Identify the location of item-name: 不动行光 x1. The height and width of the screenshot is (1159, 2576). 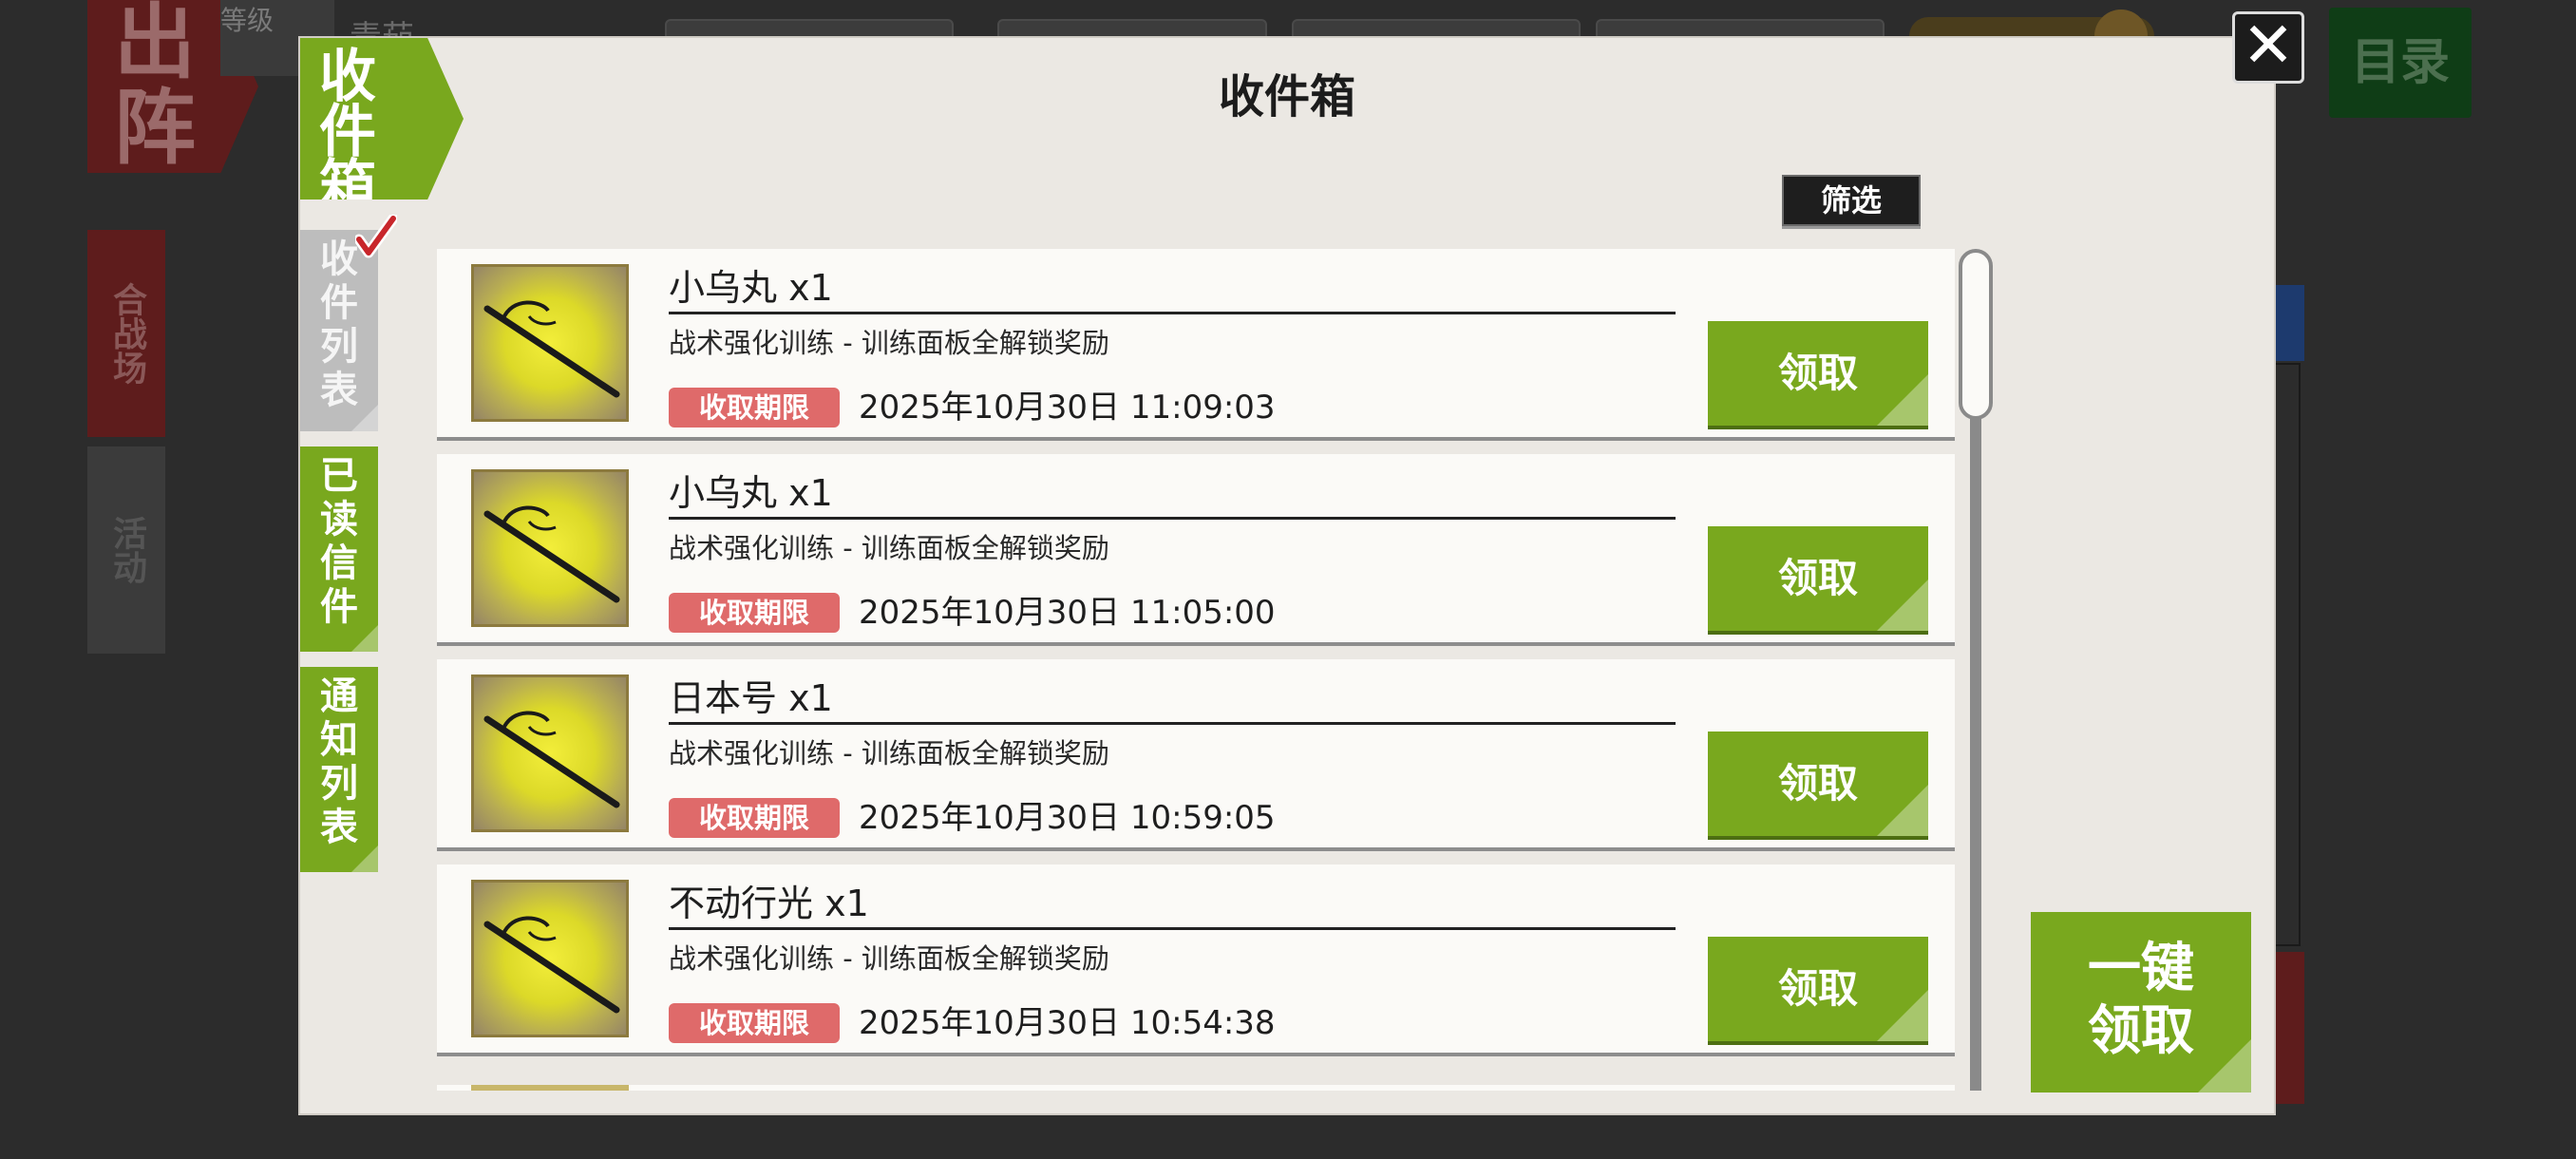
(1172, 905).